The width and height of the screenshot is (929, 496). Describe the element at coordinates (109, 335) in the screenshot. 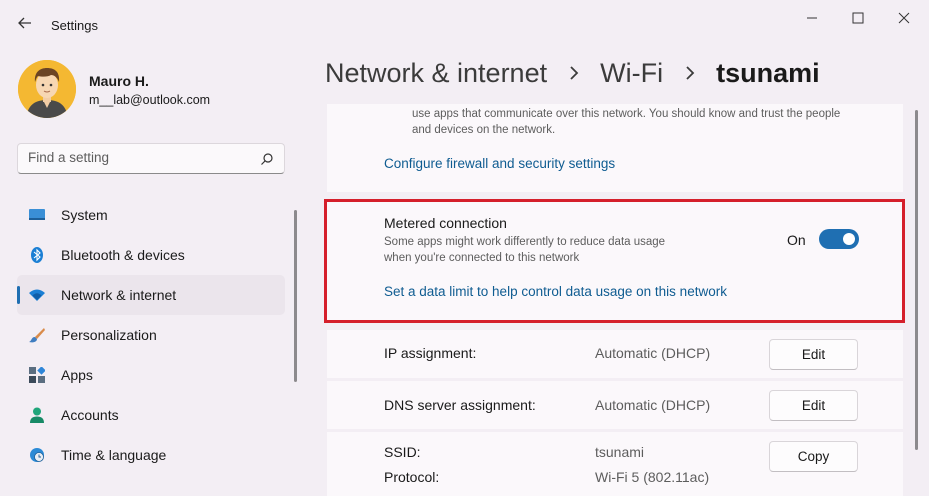

I see `sidebar-item-label: Personalization` at that location.